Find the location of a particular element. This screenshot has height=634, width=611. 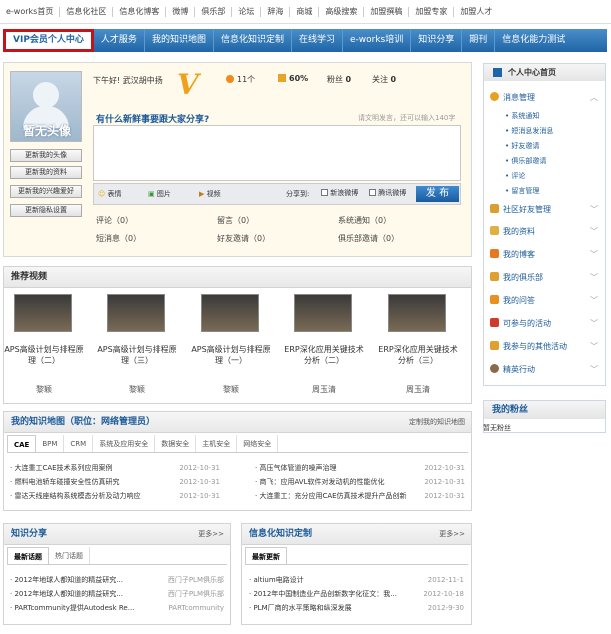

video-title: ERP深化应用关键技术分析（二） is located at coordinates (324, 355).